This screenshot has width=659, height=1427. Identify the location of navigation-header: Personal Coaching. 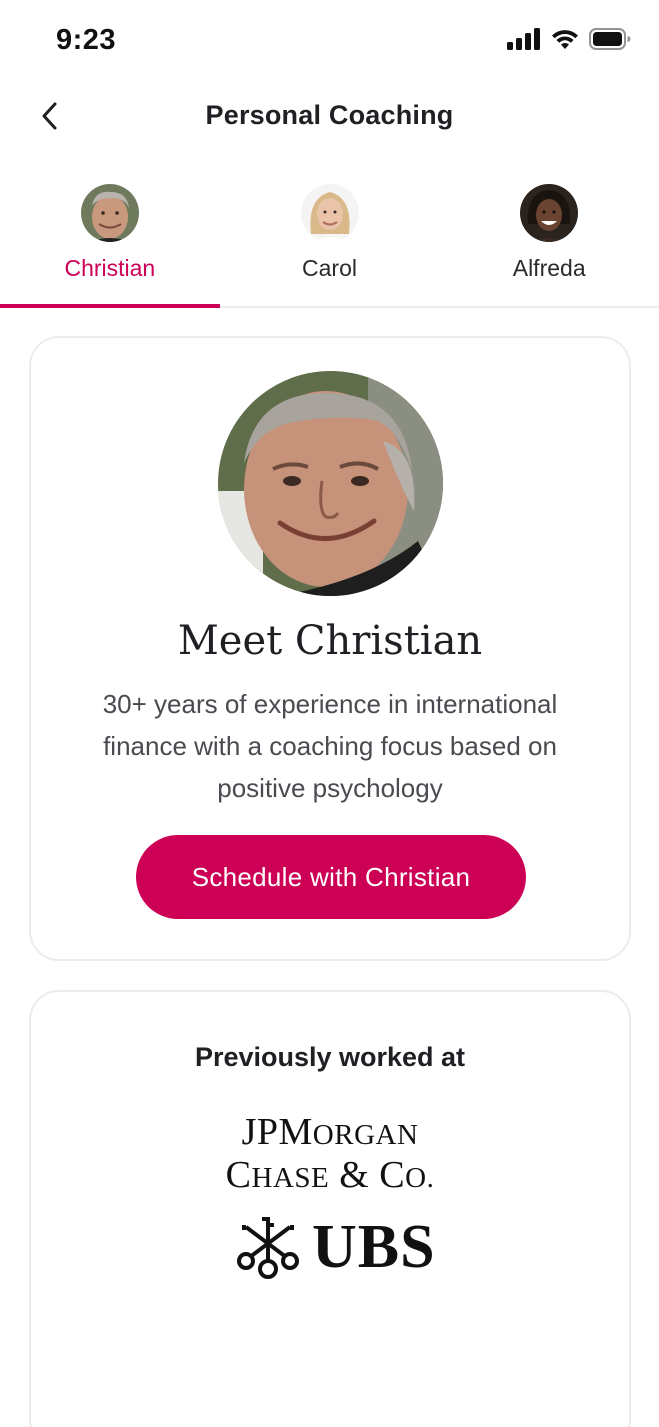
(329, 119).